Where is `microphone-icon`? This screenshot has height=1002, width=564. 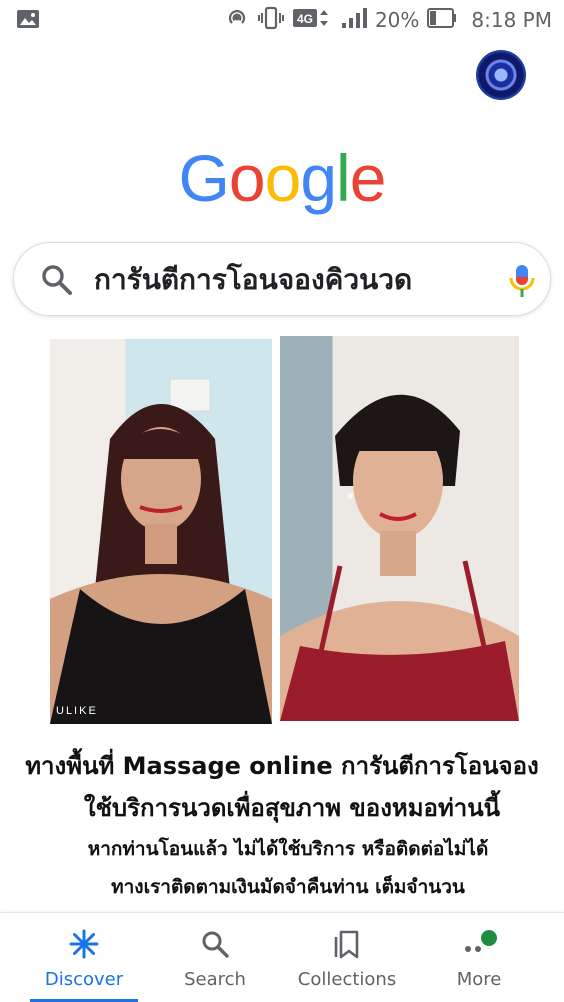
microphone-icon is located at coordinates (522, 284).